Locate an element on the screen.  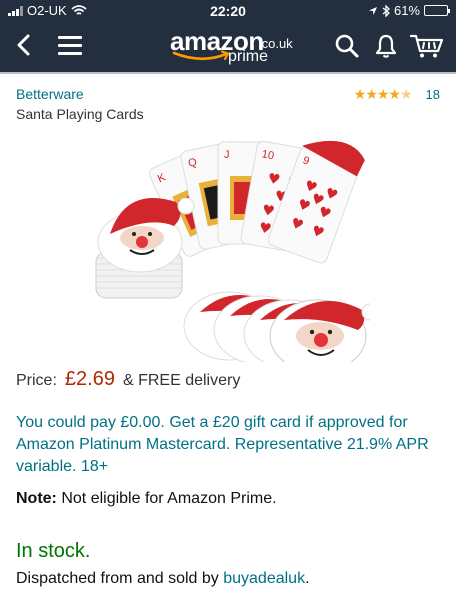
amazon-prime-logo: amazon .co.uk prime is located at coordinates (235, 47).